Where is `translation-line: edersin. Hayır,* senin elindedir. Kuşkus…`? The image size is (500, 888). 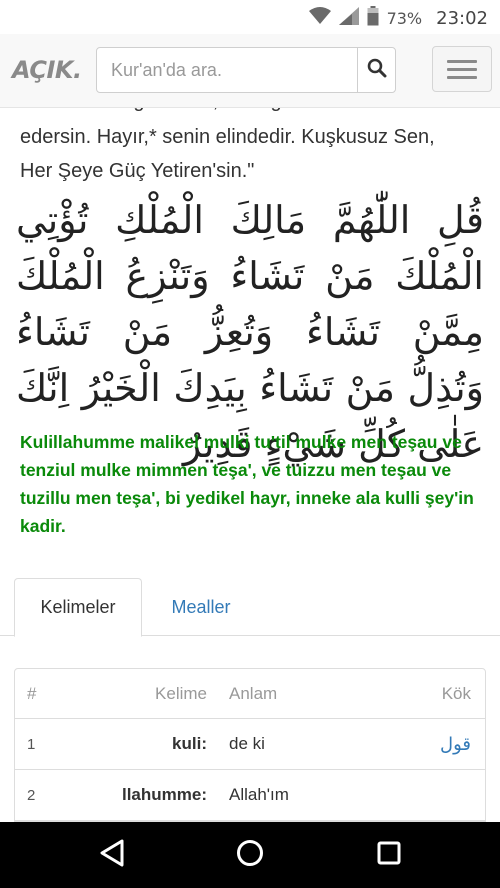
translation-line: edersin. Hayır,* senin elindedir. Kuşkus… is located at coordinates (227, 137).